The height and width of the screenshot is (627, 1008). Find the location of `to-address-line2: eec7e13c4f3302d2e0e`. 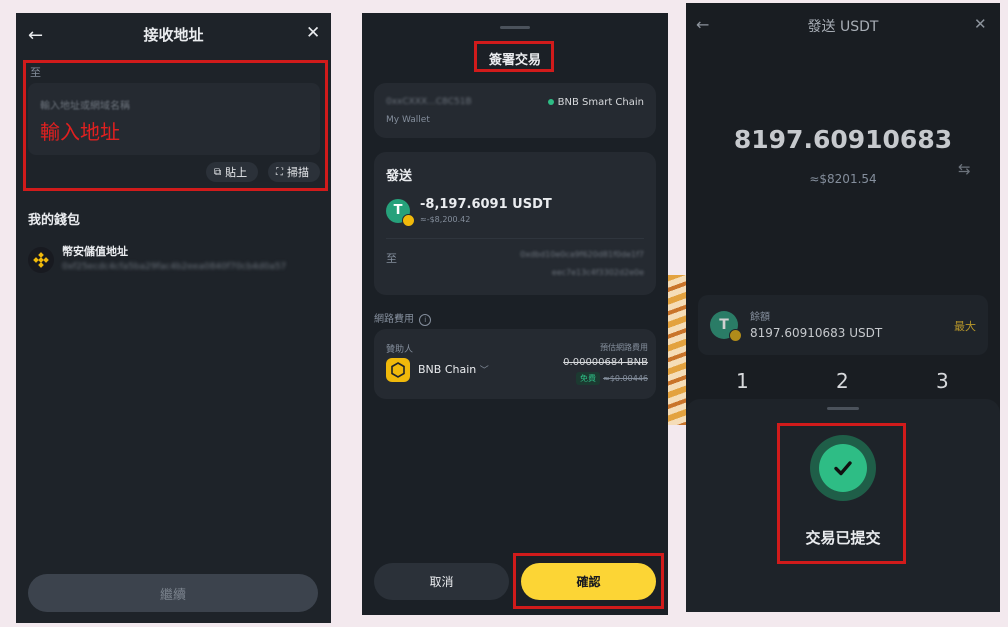

to-address-line2: eec7e13c4f3302d2e0e is located at coordinates (597, 272).